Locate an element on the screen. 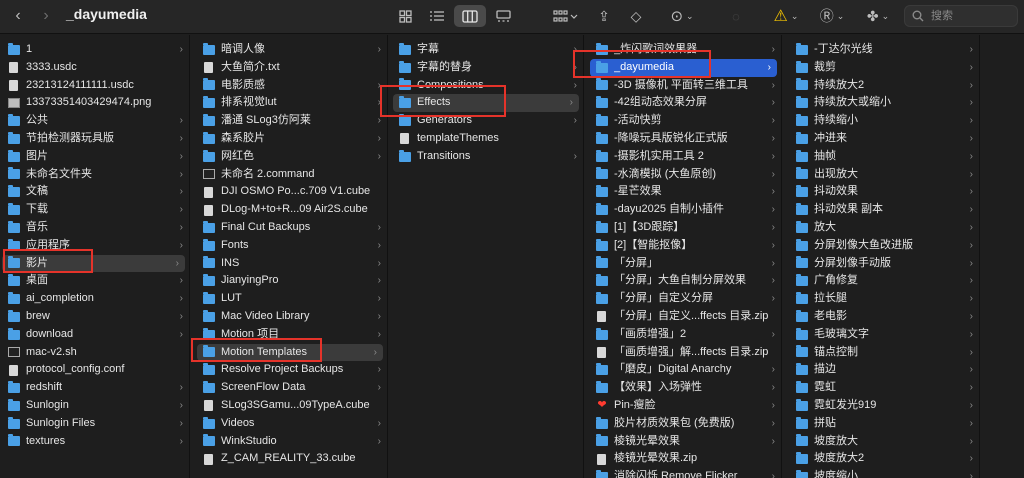 Image resolution: width=1024 pixels, height=478 pixels. folder-item: 「分屏」 › is located at coordinates (688, 264).